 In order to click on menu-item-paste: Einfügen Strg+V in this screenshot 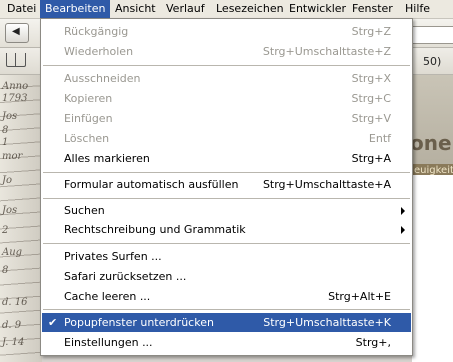, I will do `click(226, 118)`.